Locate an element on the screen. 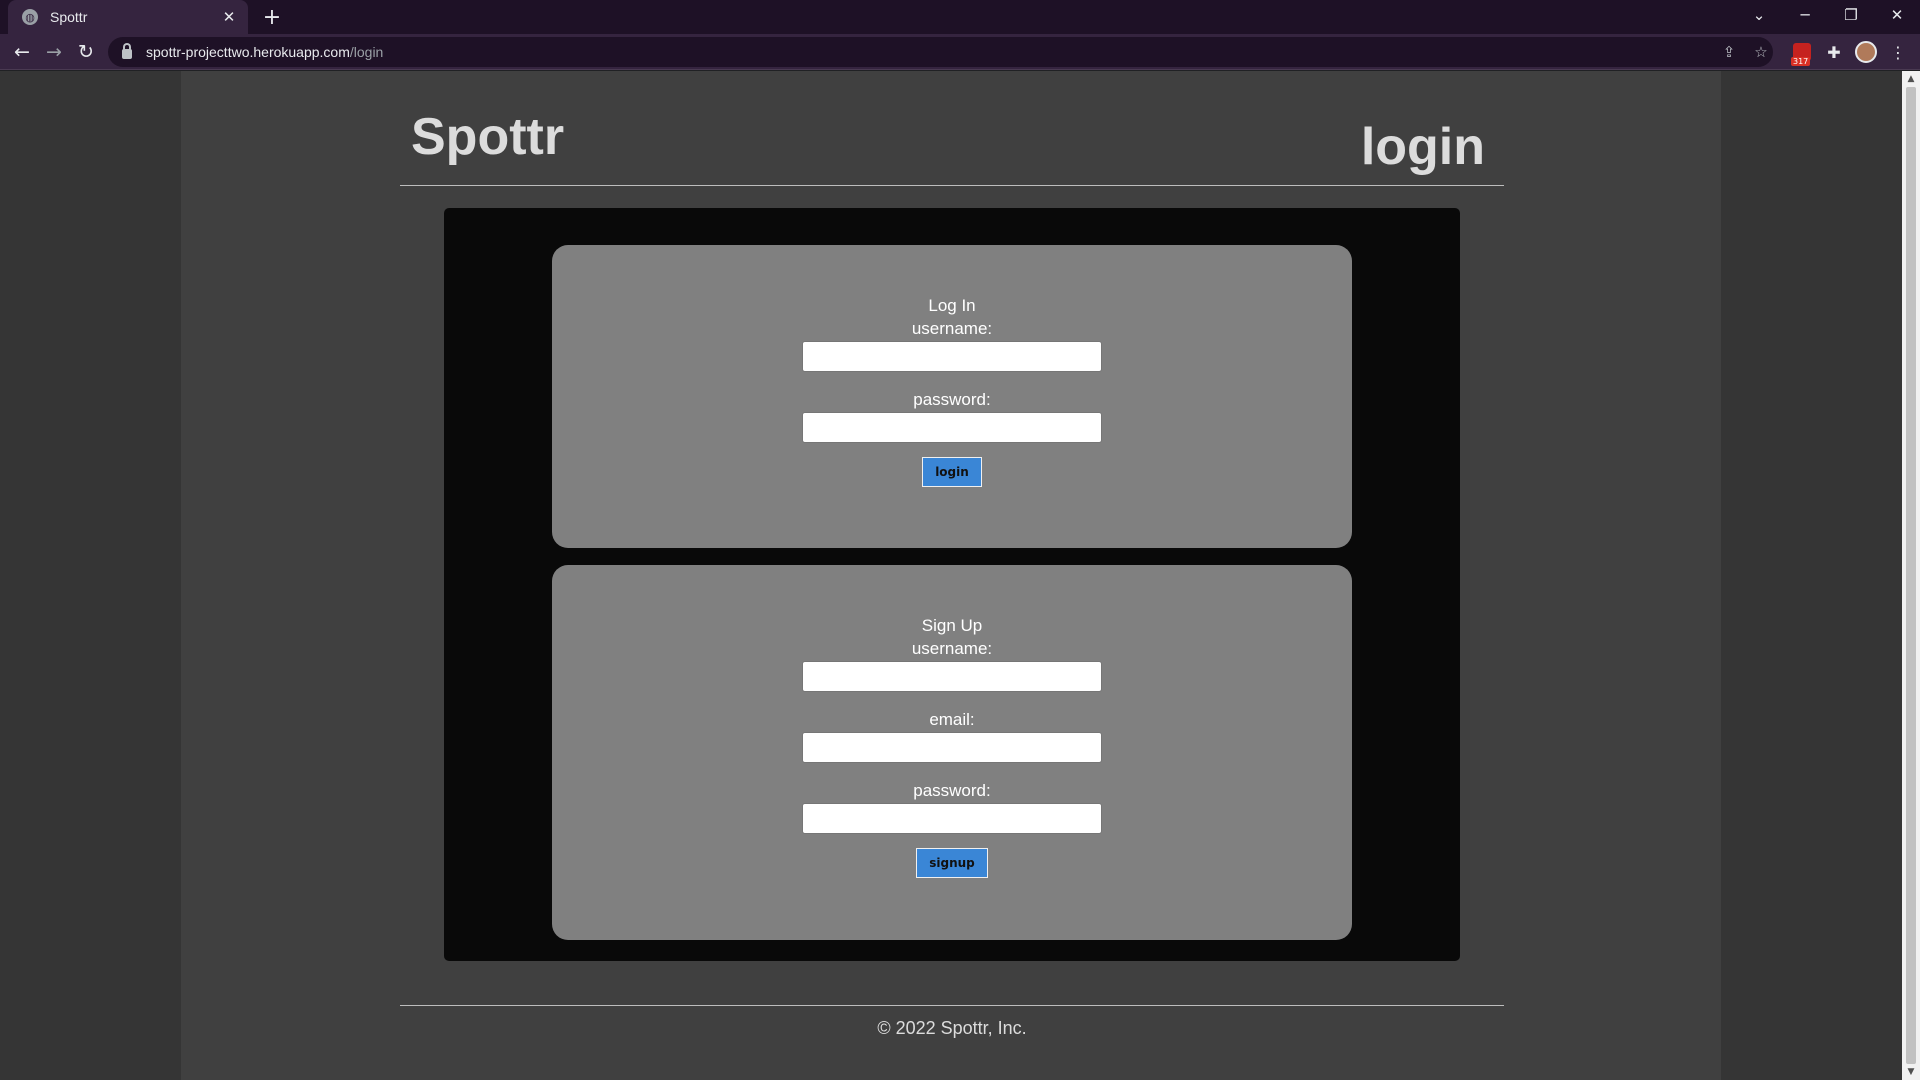  site-title: Spottr is located at coordinates (487, 137).